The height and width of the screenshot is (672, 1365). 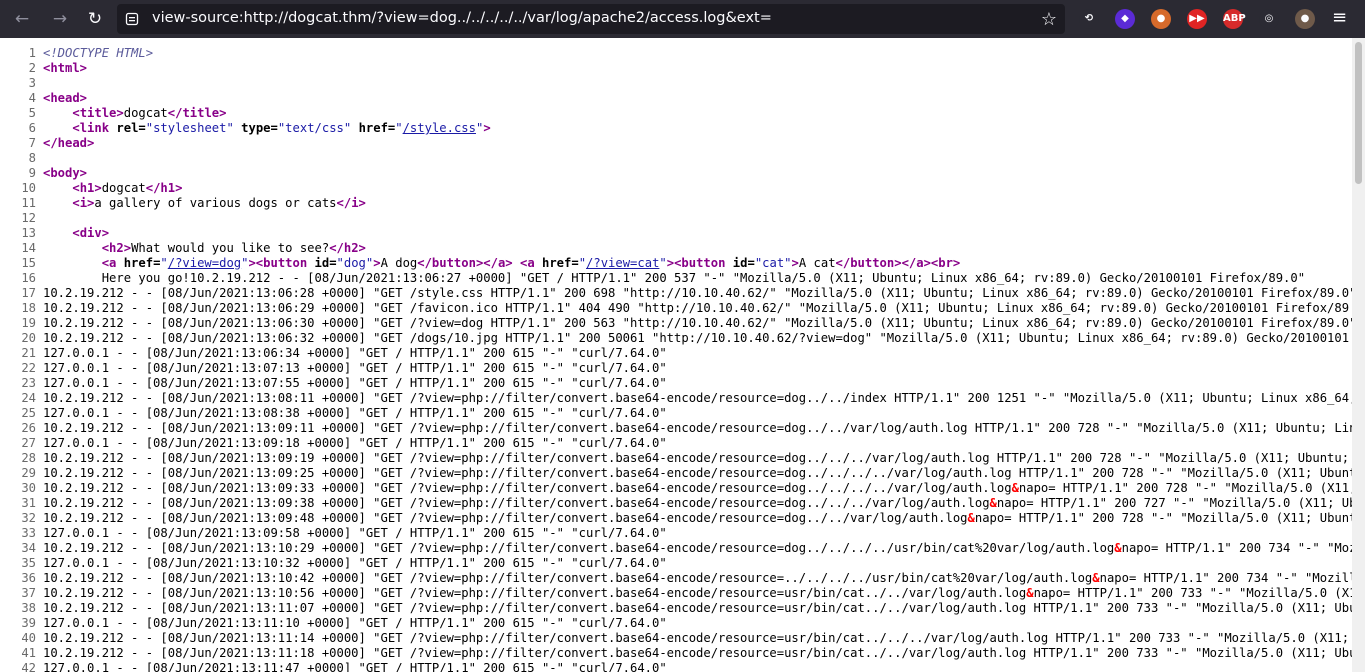 What do you see at coordinates (465, 263) in the screenshot?
I see `tag-token: </button></a>` at bounding box center [465, 263].